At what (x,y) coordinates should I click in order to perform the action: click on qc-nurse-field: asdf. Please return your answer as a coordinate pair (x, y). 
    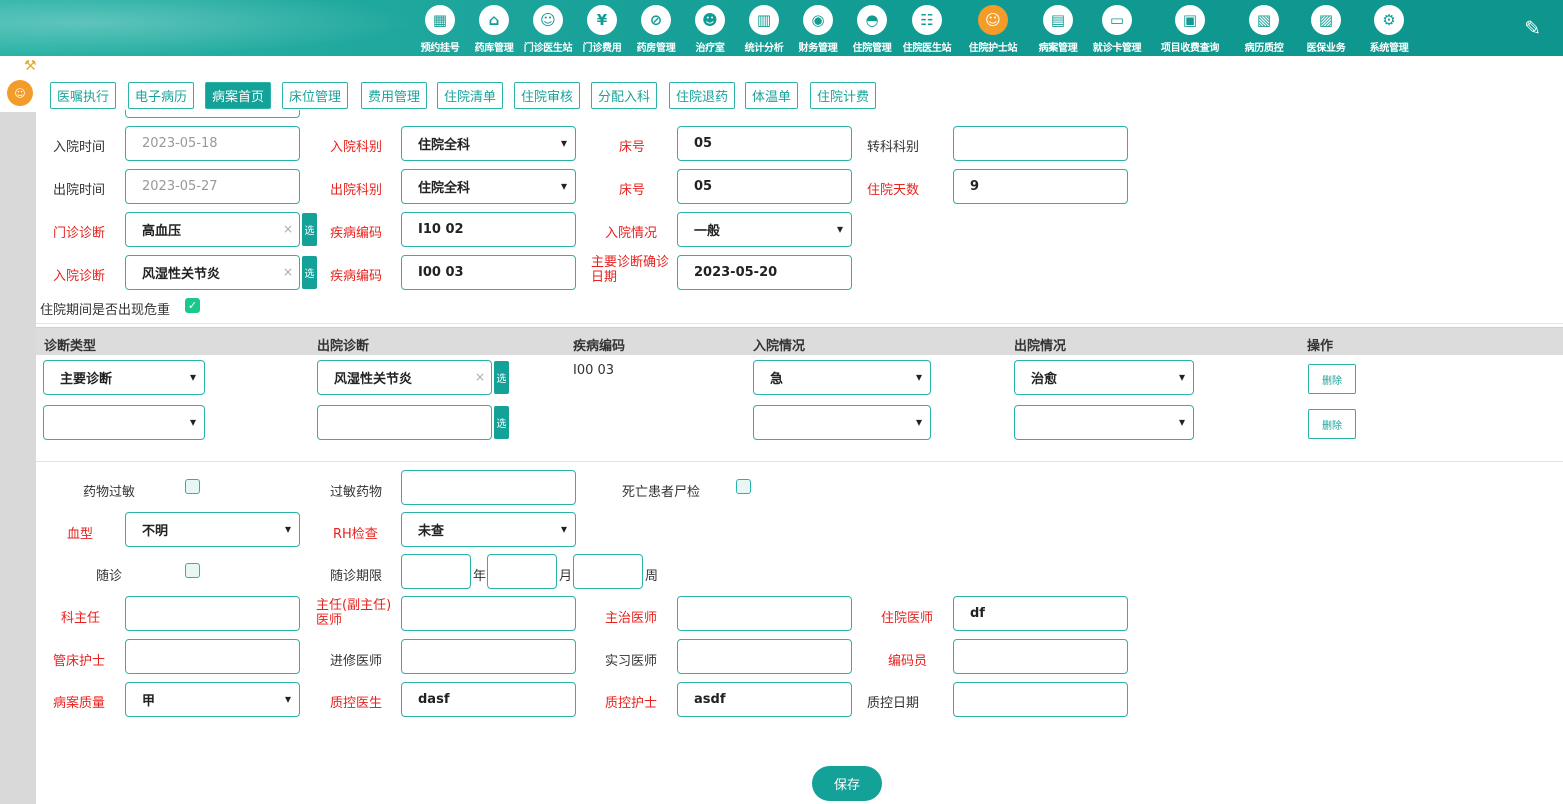
    Looking at the image, I should click on (764, 699).